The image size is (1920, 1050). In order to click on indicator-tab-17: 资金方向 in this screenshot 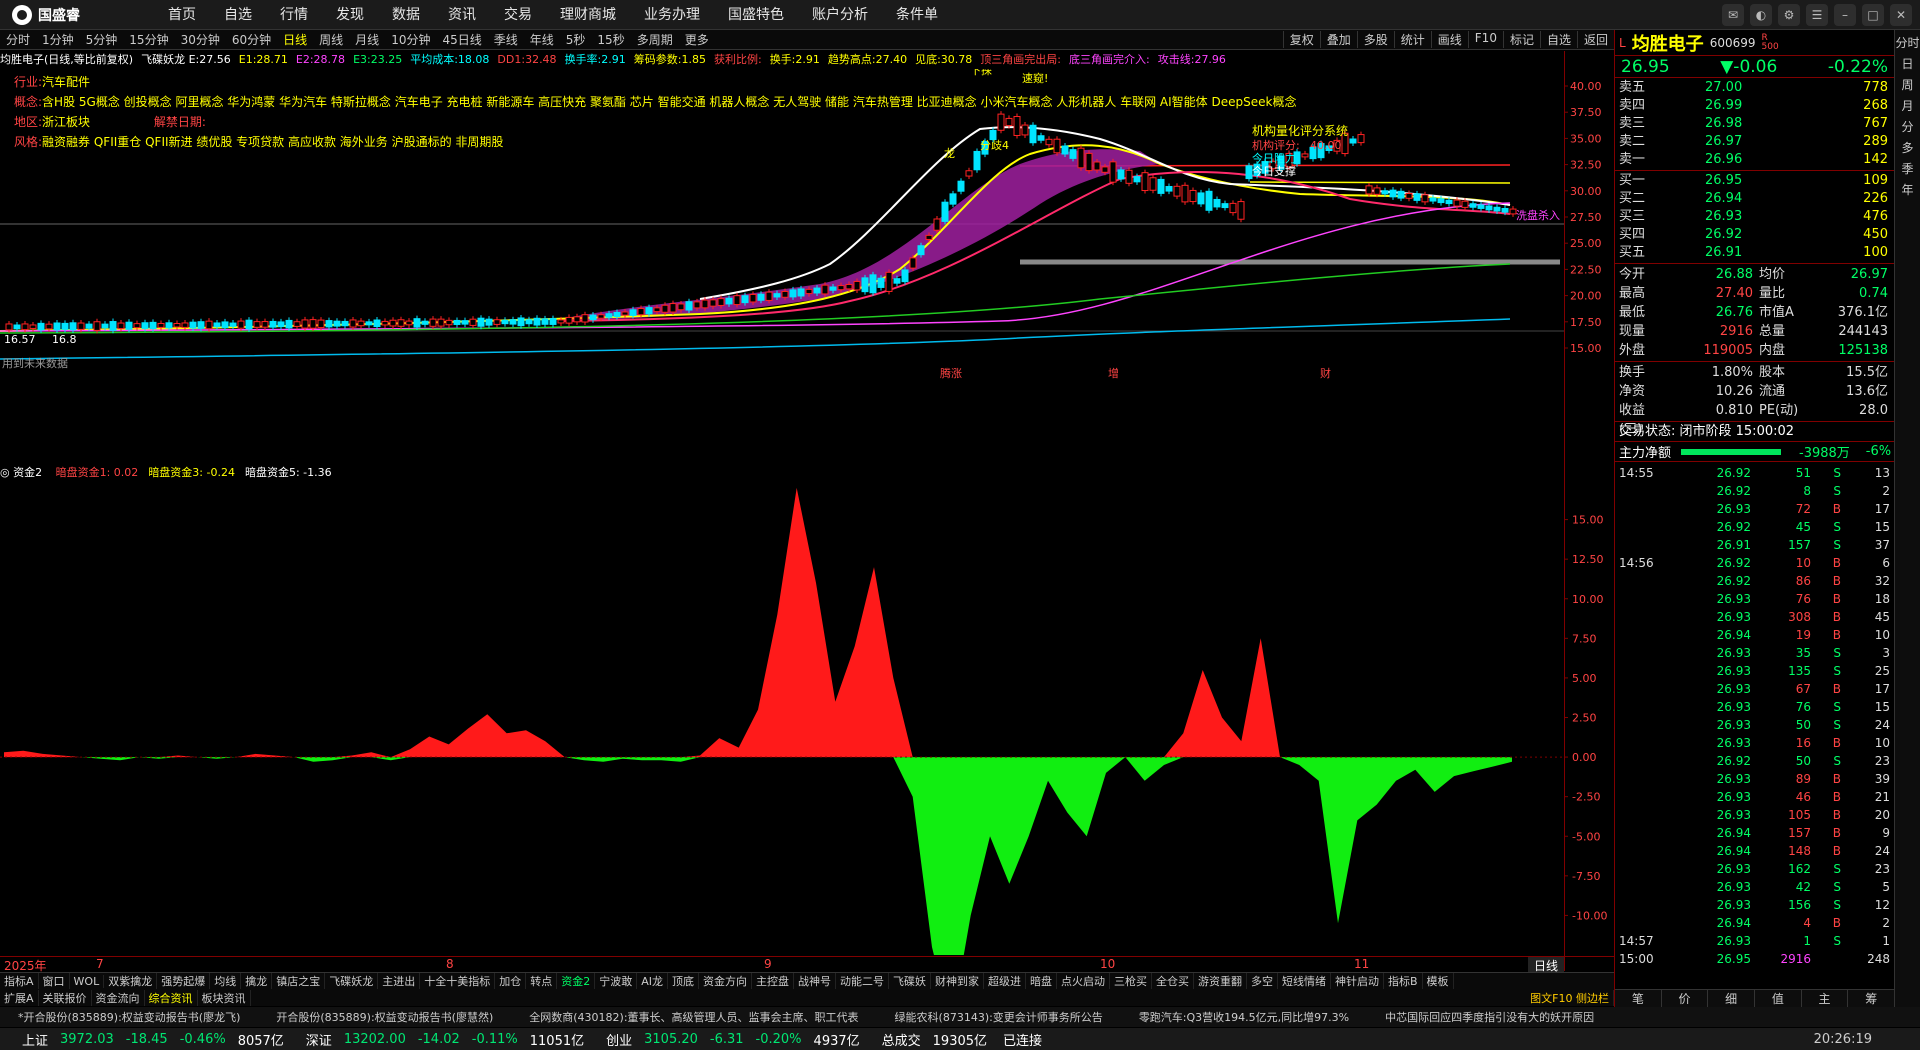, I will do `click(725, 981)`.